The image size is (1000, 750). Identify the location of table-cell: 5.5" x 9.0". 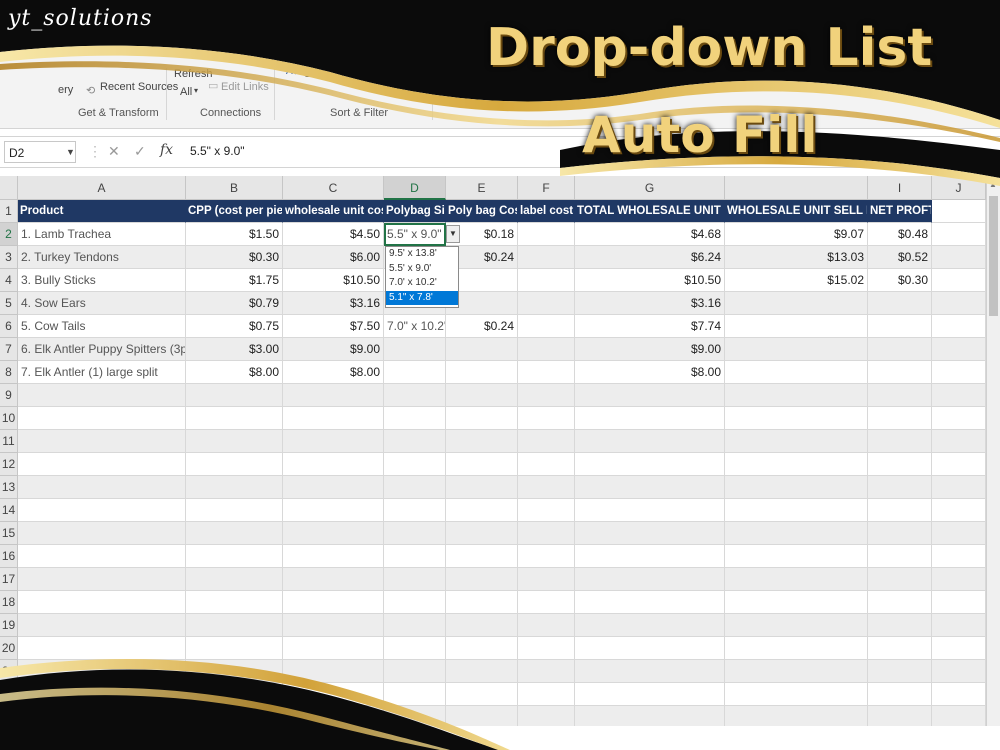
(415, 234).